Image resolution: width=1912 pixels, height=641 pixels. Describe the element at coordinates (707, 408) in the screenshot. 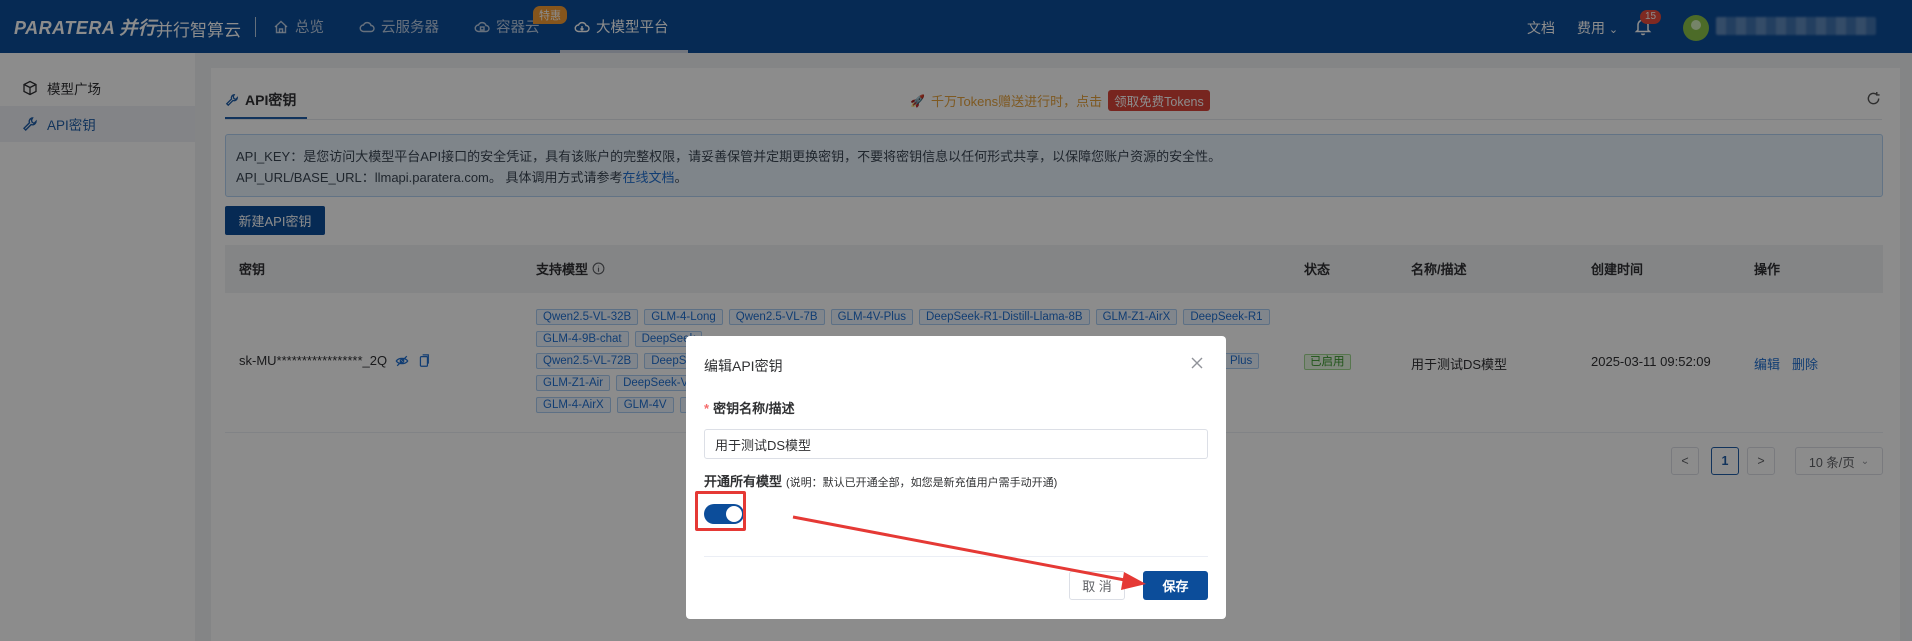

I see `required-mark: *` at that location.